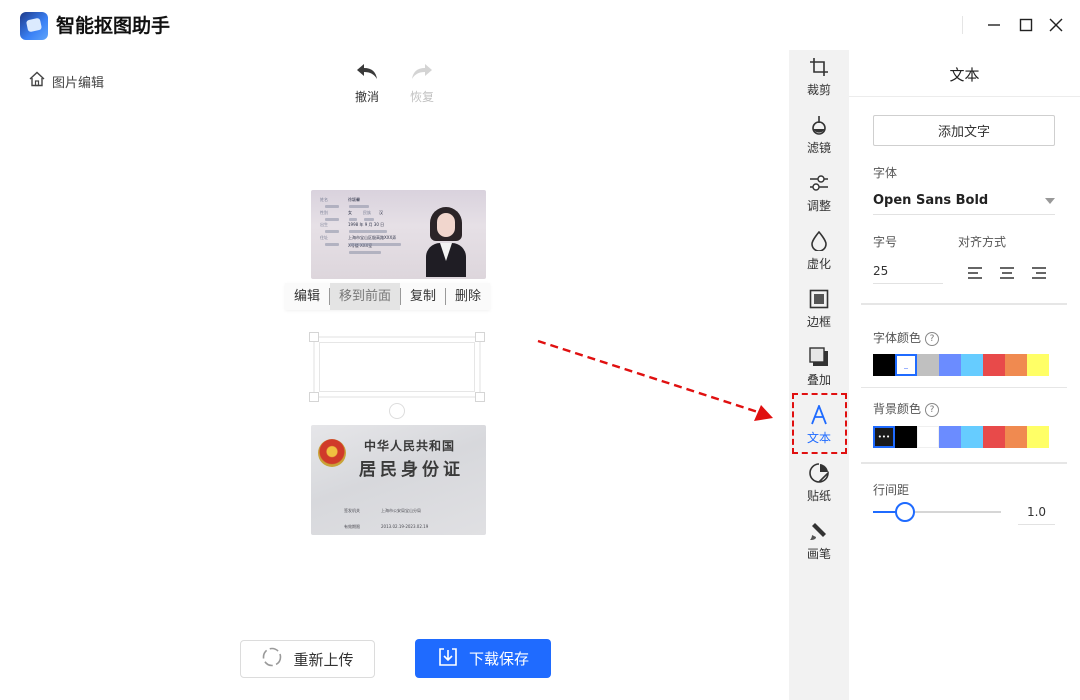 The width and height of the screenshot is (1080, 700). What do you see at coordinates (819, 252) in the screenshot?
I see `tool-blur: 虚化` at bounding box center [819, 252].